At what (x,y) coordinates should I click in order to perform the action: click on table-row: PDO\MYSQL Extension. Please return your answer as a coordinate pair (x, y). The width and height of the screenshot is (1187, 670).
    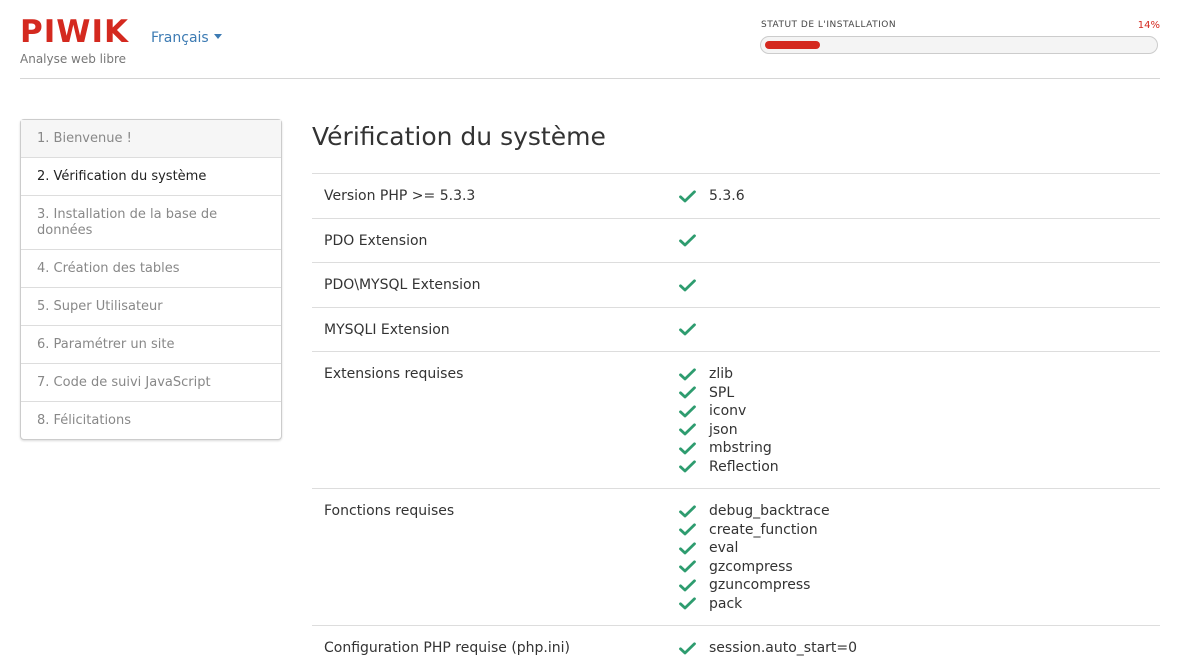
    Looking at the image, I should click on (736, 284).